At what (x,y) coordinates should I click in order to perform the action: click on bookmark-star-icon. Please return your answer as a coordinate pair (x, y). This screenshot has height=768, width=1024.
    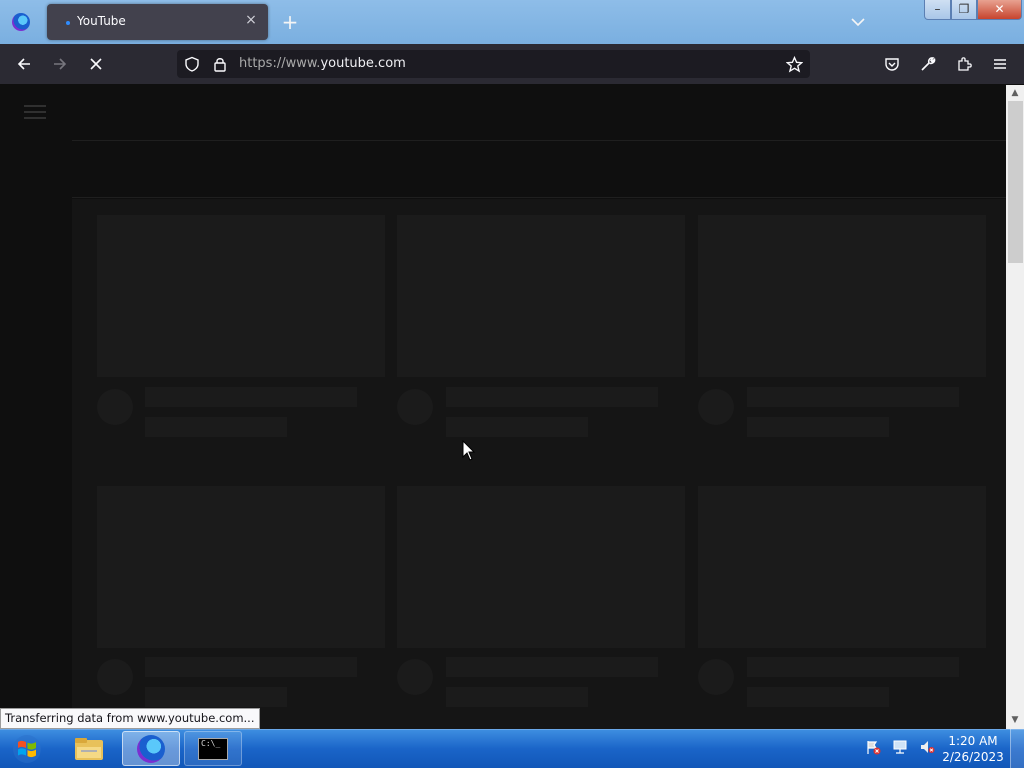
    Looking at the image, I should click on (794, 64).